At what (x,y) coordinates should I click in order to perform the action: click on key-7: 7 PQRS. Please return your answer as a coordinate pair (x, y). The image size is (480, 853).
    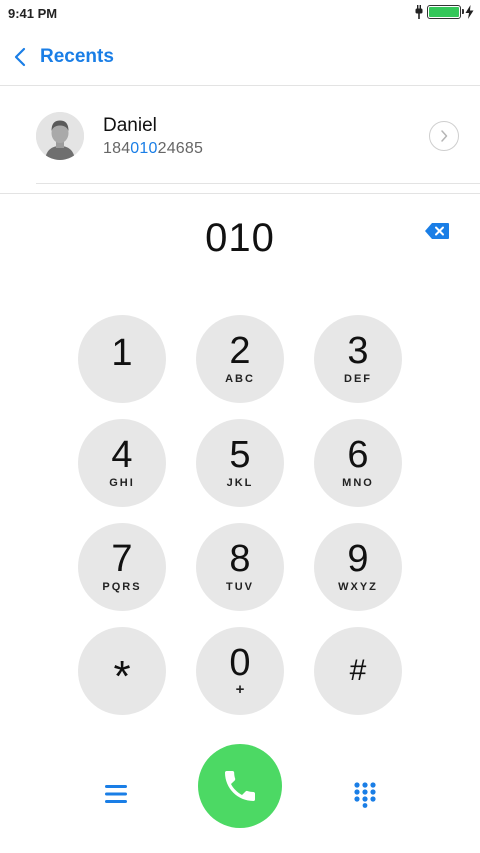
    Looking at the image, I should click on (122, 567).